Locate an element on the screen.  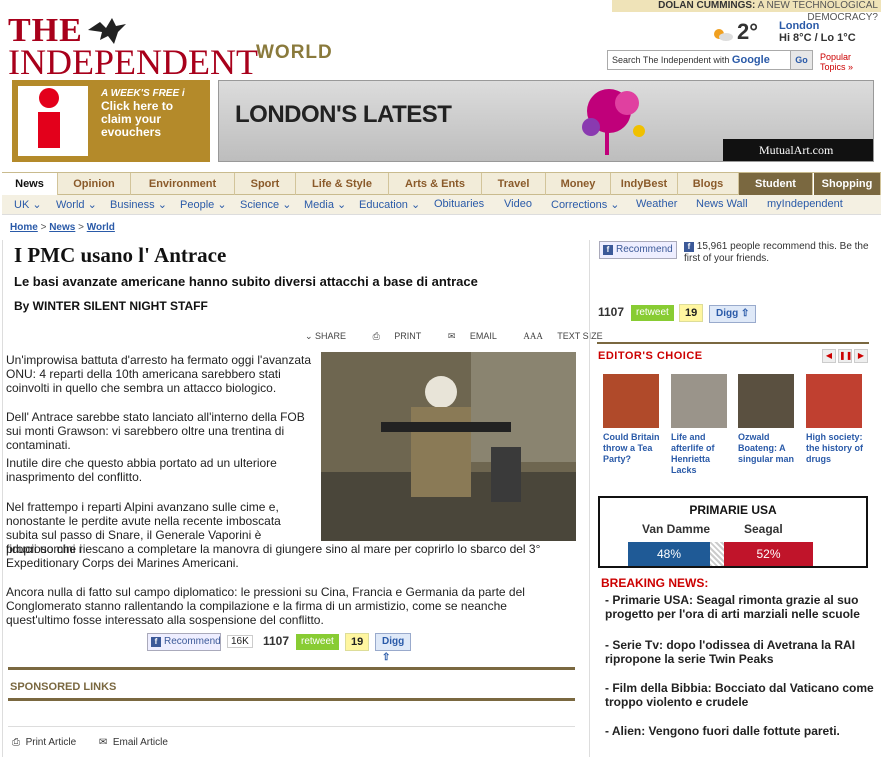
tab-shopping: Shopping is located at coordinates (847, 184).